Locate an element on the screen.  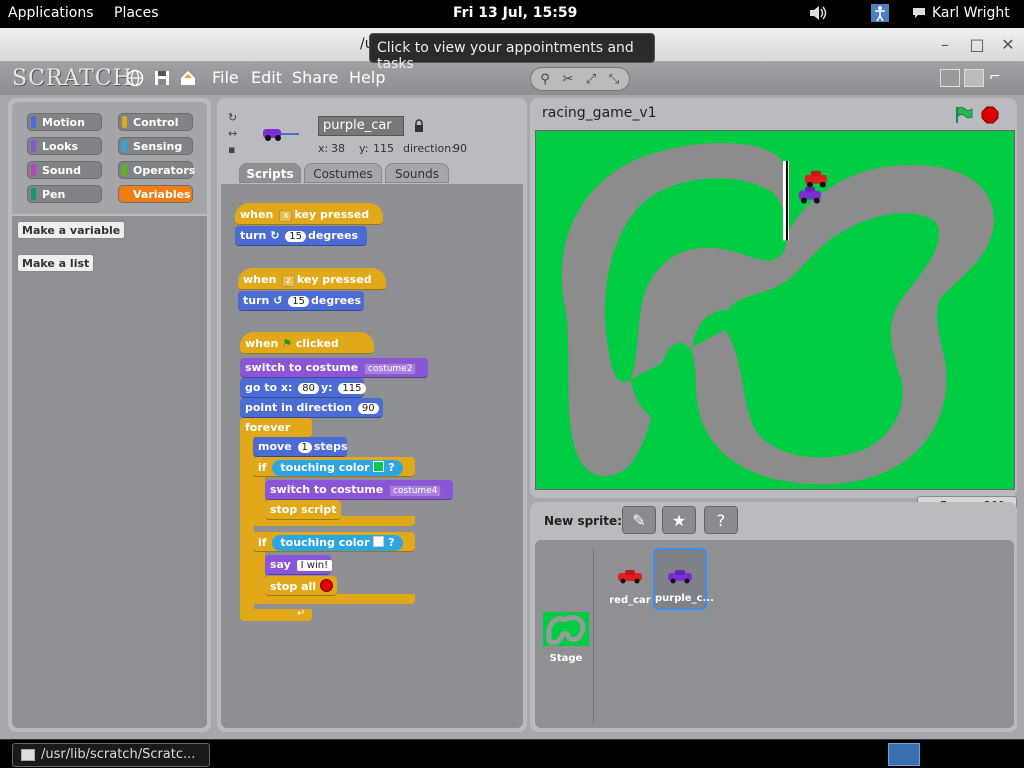
chat-icon is located at coordinates (919, 13).